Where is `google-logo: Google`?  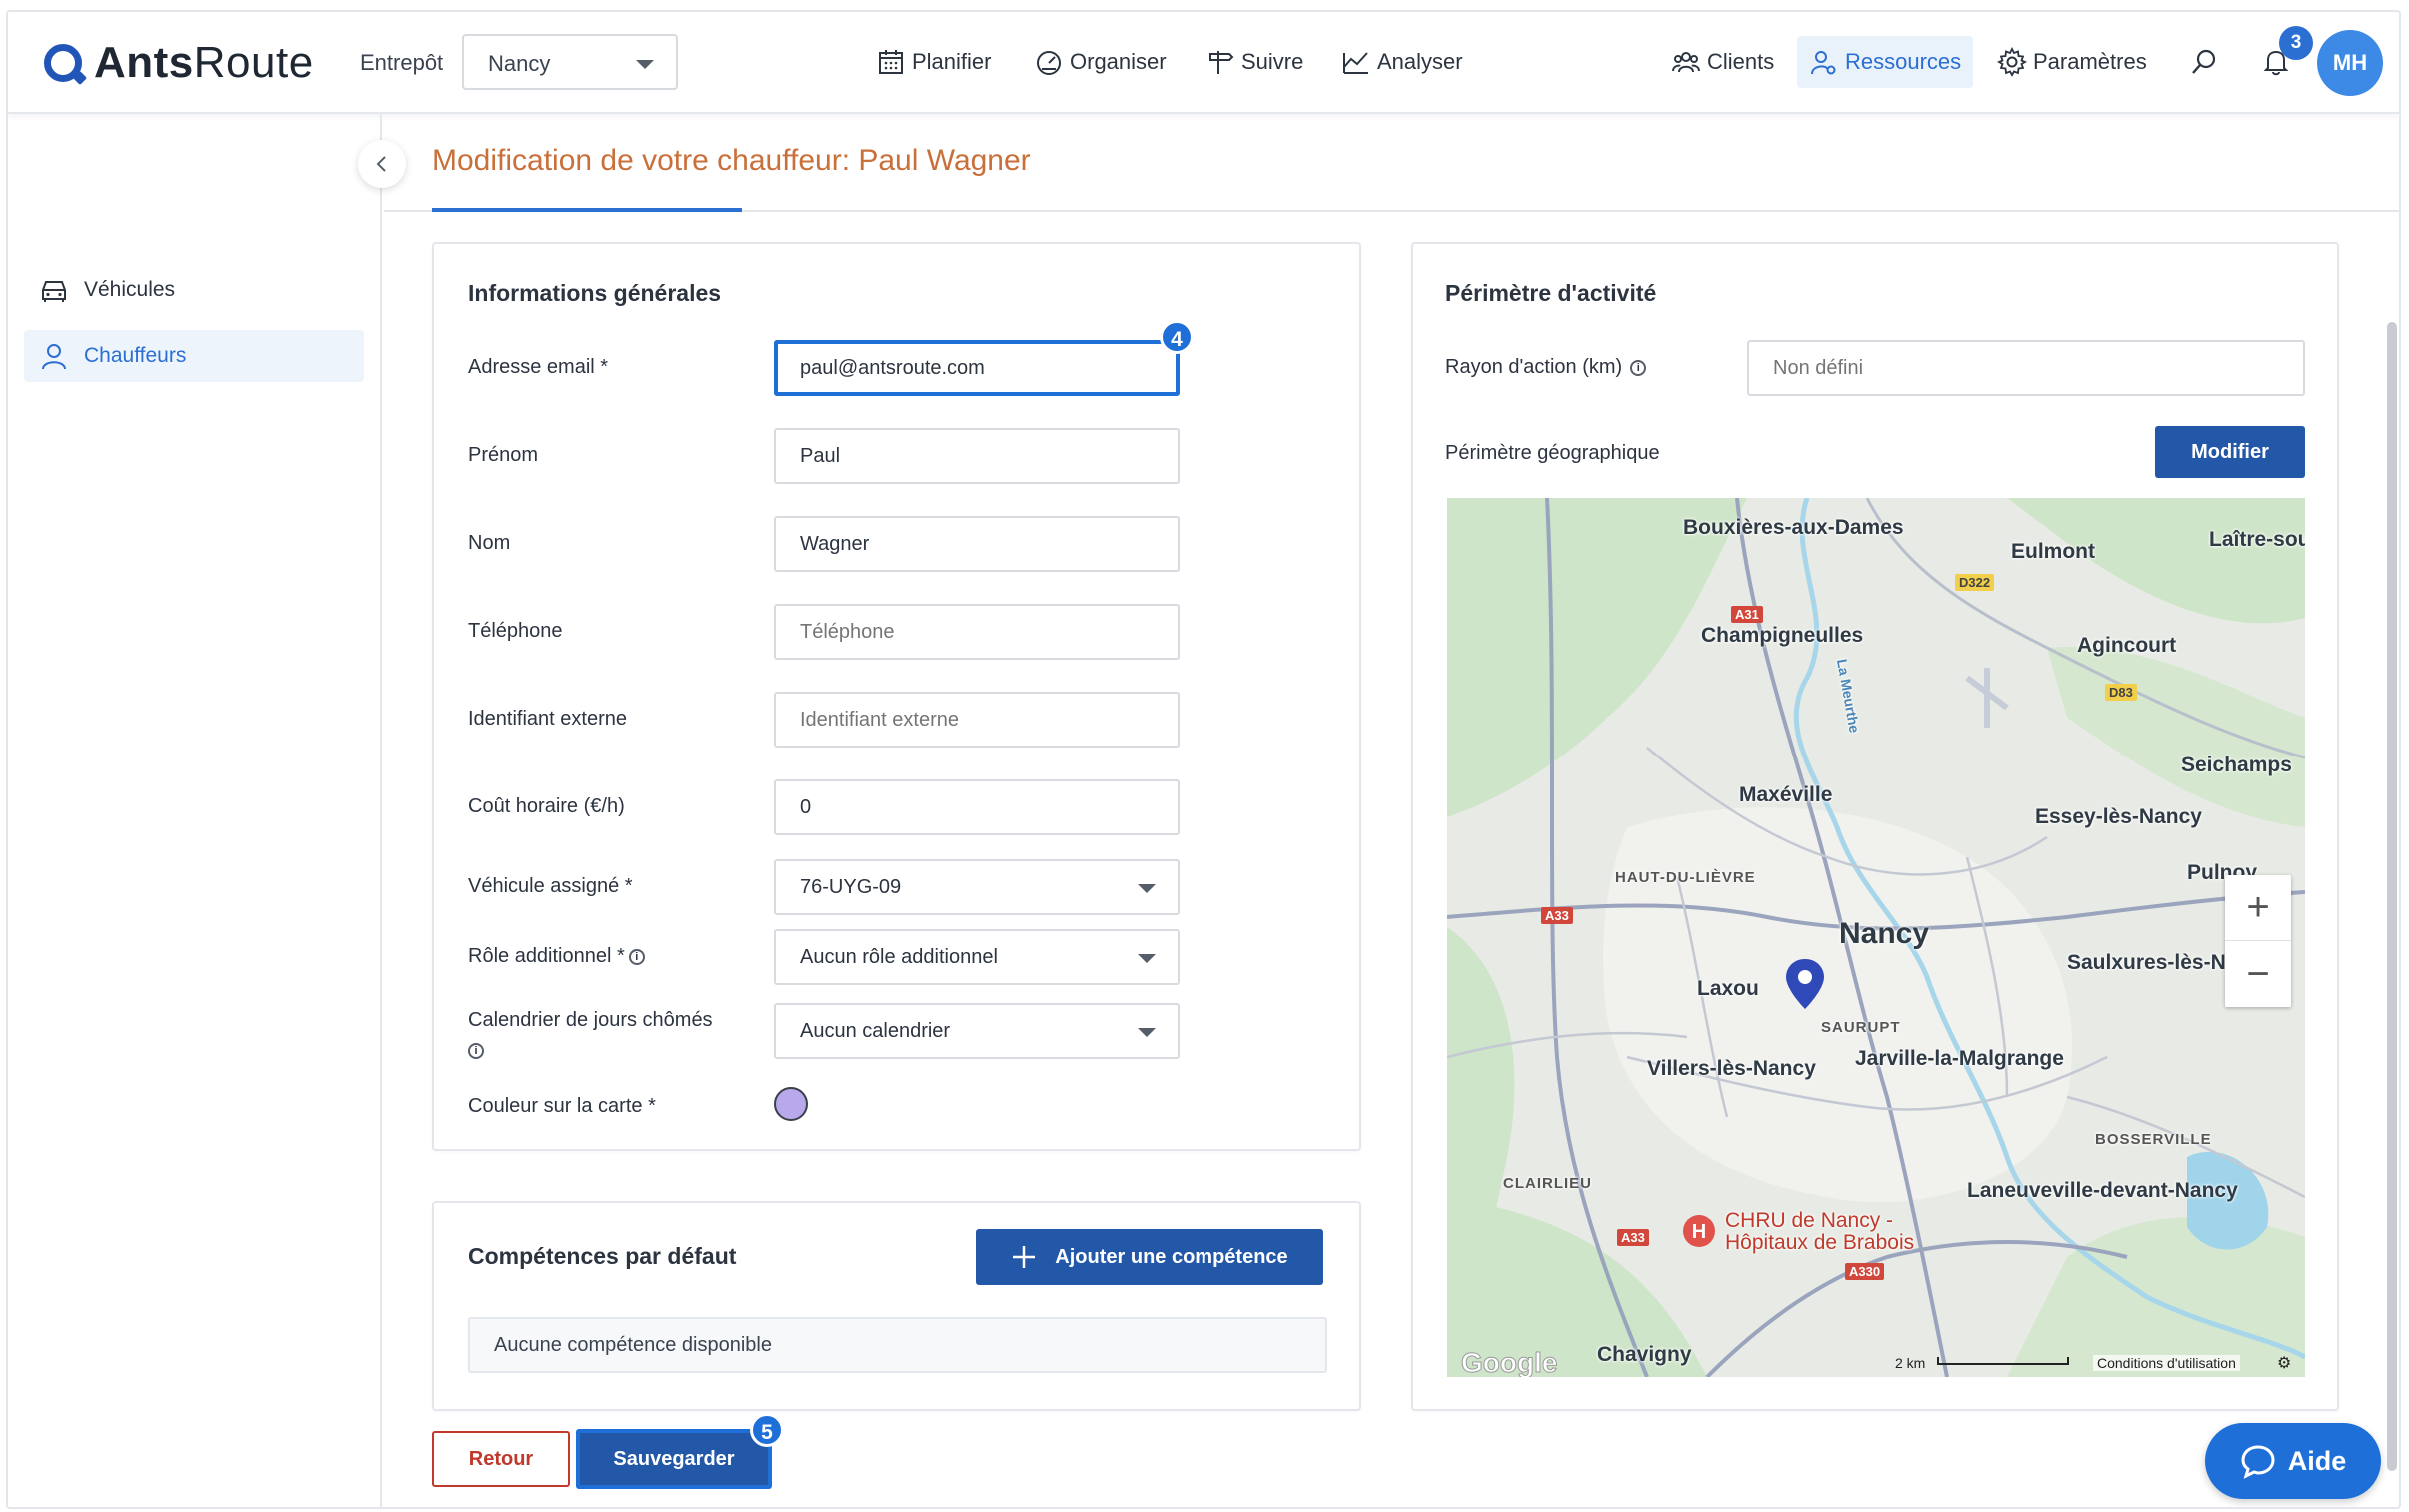
google-logo: Google is located at coordinates (1509, 1362).